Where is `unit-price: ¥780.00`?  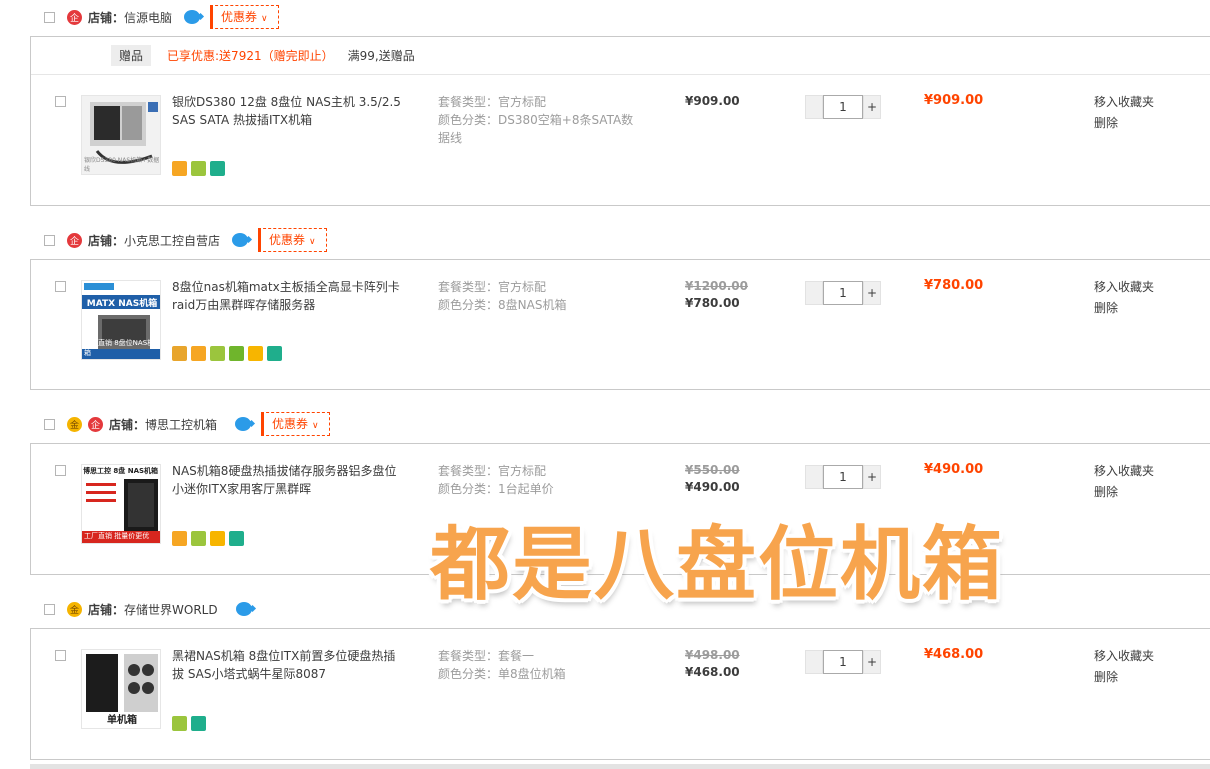
unit-price: ¥780.00 is located at coordinates (712, 303).